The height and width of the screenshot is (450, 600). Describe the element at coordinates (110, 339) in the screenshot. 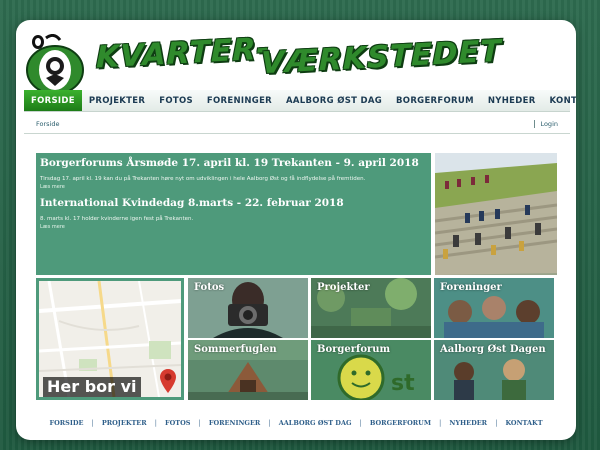

I see `map-tile: Her bor vi` at that location.